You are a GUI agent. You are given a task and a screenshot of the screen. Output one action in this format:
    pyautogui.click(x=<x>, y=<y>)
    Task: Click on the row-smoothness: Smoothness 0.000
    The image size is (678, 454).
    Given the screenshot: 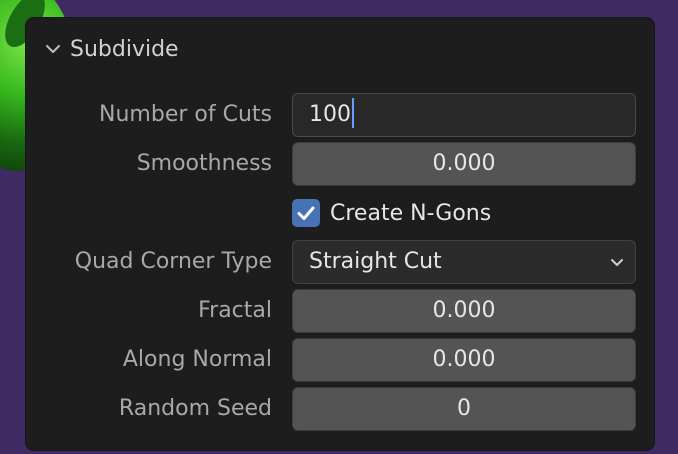 What is the action you would take?
    pyautogui.click(x=340, y=164)
    